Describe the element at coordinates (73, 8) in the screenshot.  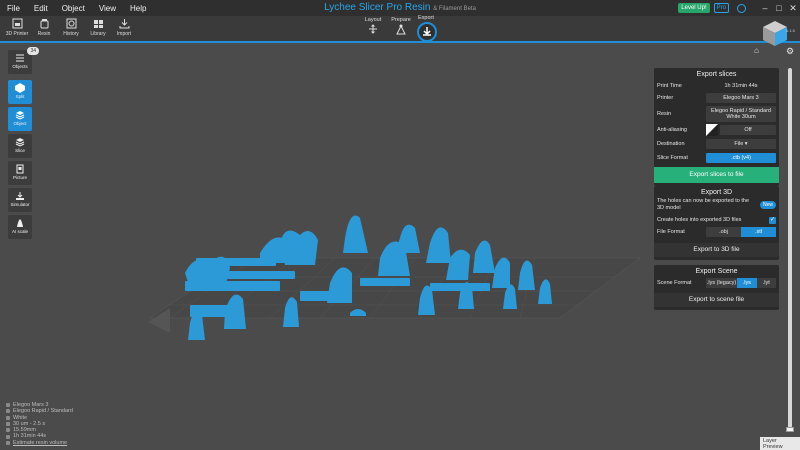
I see `menu-object: Object` at that location.